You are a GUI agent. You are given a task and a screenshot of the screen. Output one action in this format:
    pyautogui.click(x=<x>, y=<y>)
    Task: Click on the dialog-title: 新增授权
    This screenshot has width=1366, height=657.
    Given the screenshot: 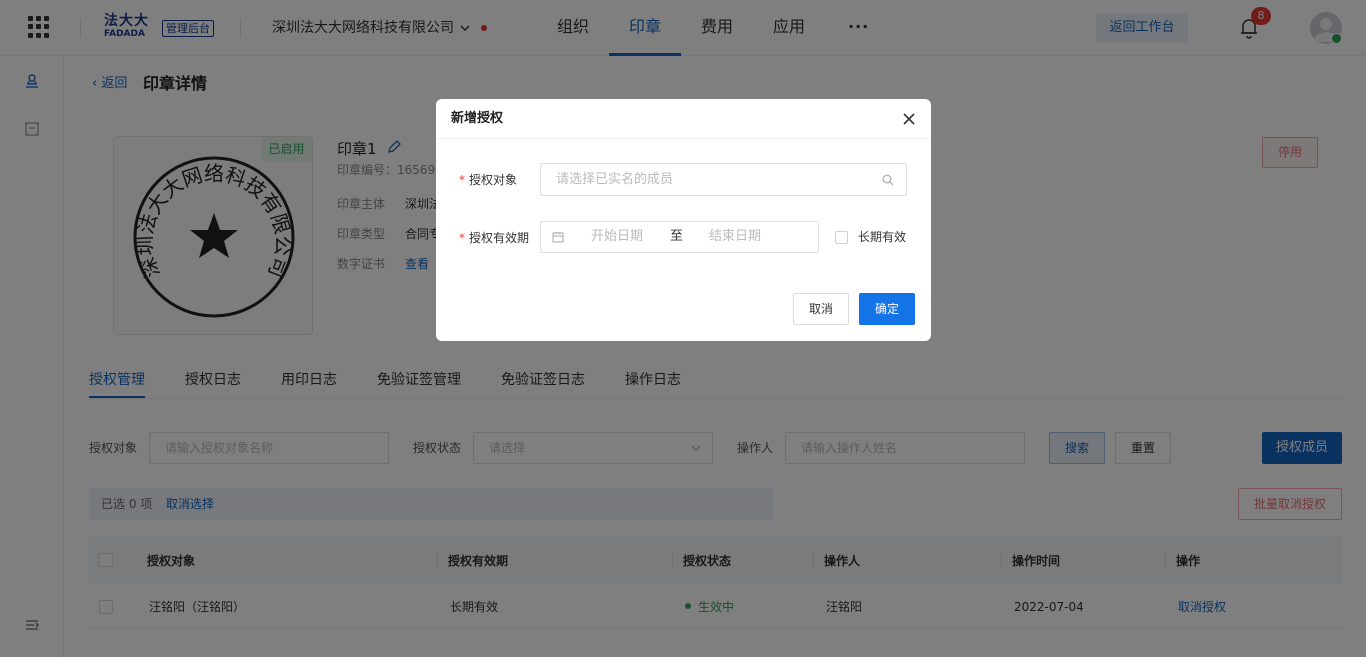 What is the action you would take?
    pyautogui.click(x=477, y=118)
    